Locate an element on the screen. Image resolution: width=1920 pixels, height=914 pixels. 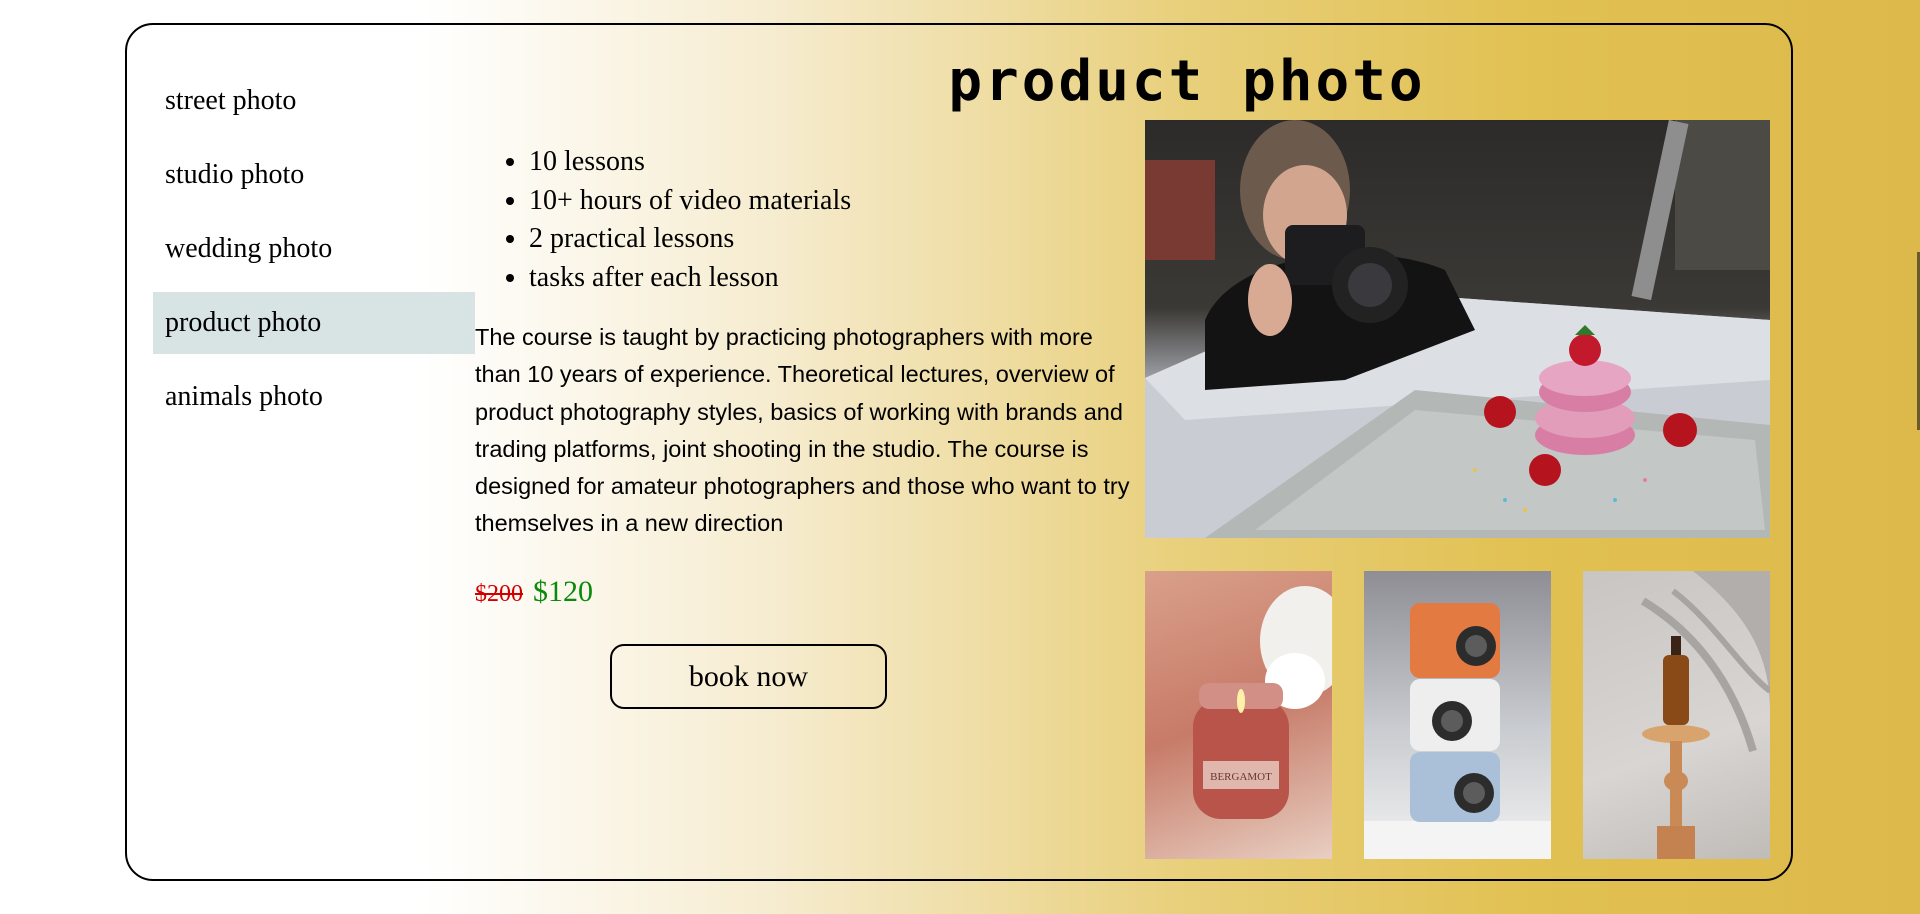
new-price: $120 is located at coordinates (563, 591).